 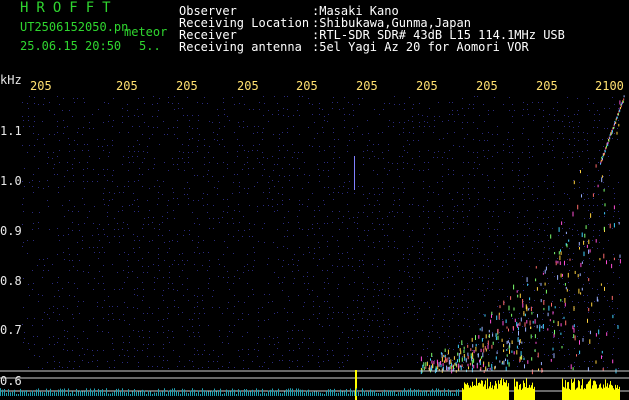 What do you see at coordinates (69, 8) in the screenshot?
I see `app-title: HROFFT` at bounding box center [69, 8].